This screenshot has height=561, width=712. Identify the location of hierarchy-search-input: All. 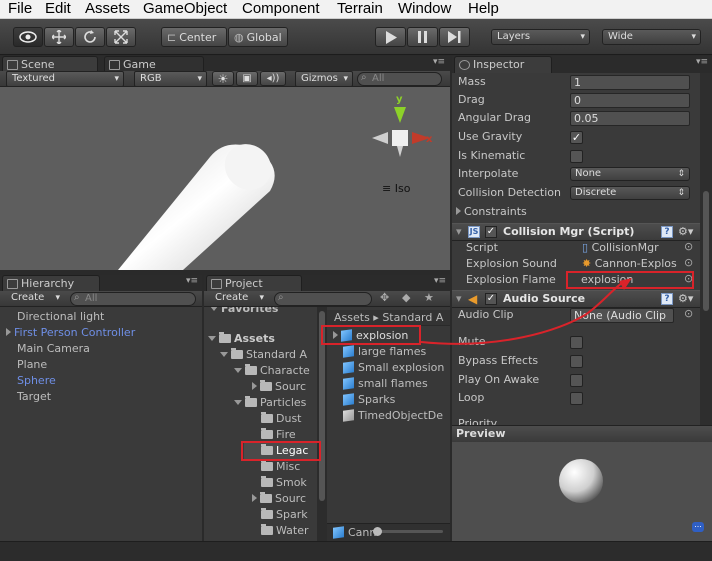
(133, 299).